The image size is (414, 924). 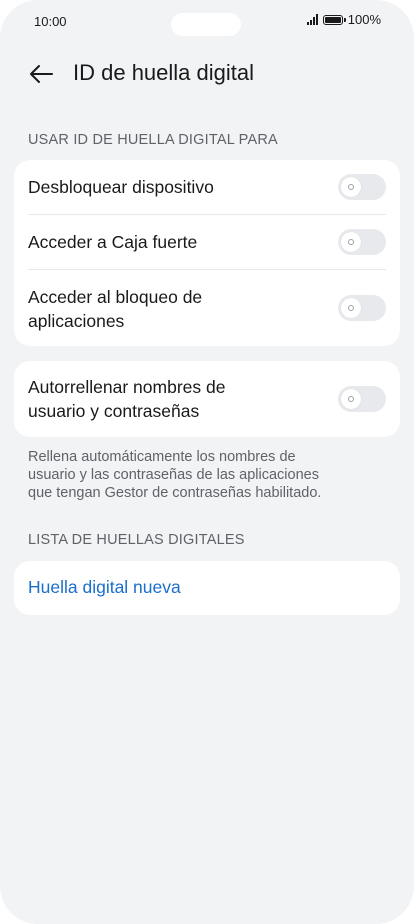 I want to click on battery-percent: 100%, so click(x=364, y=19).